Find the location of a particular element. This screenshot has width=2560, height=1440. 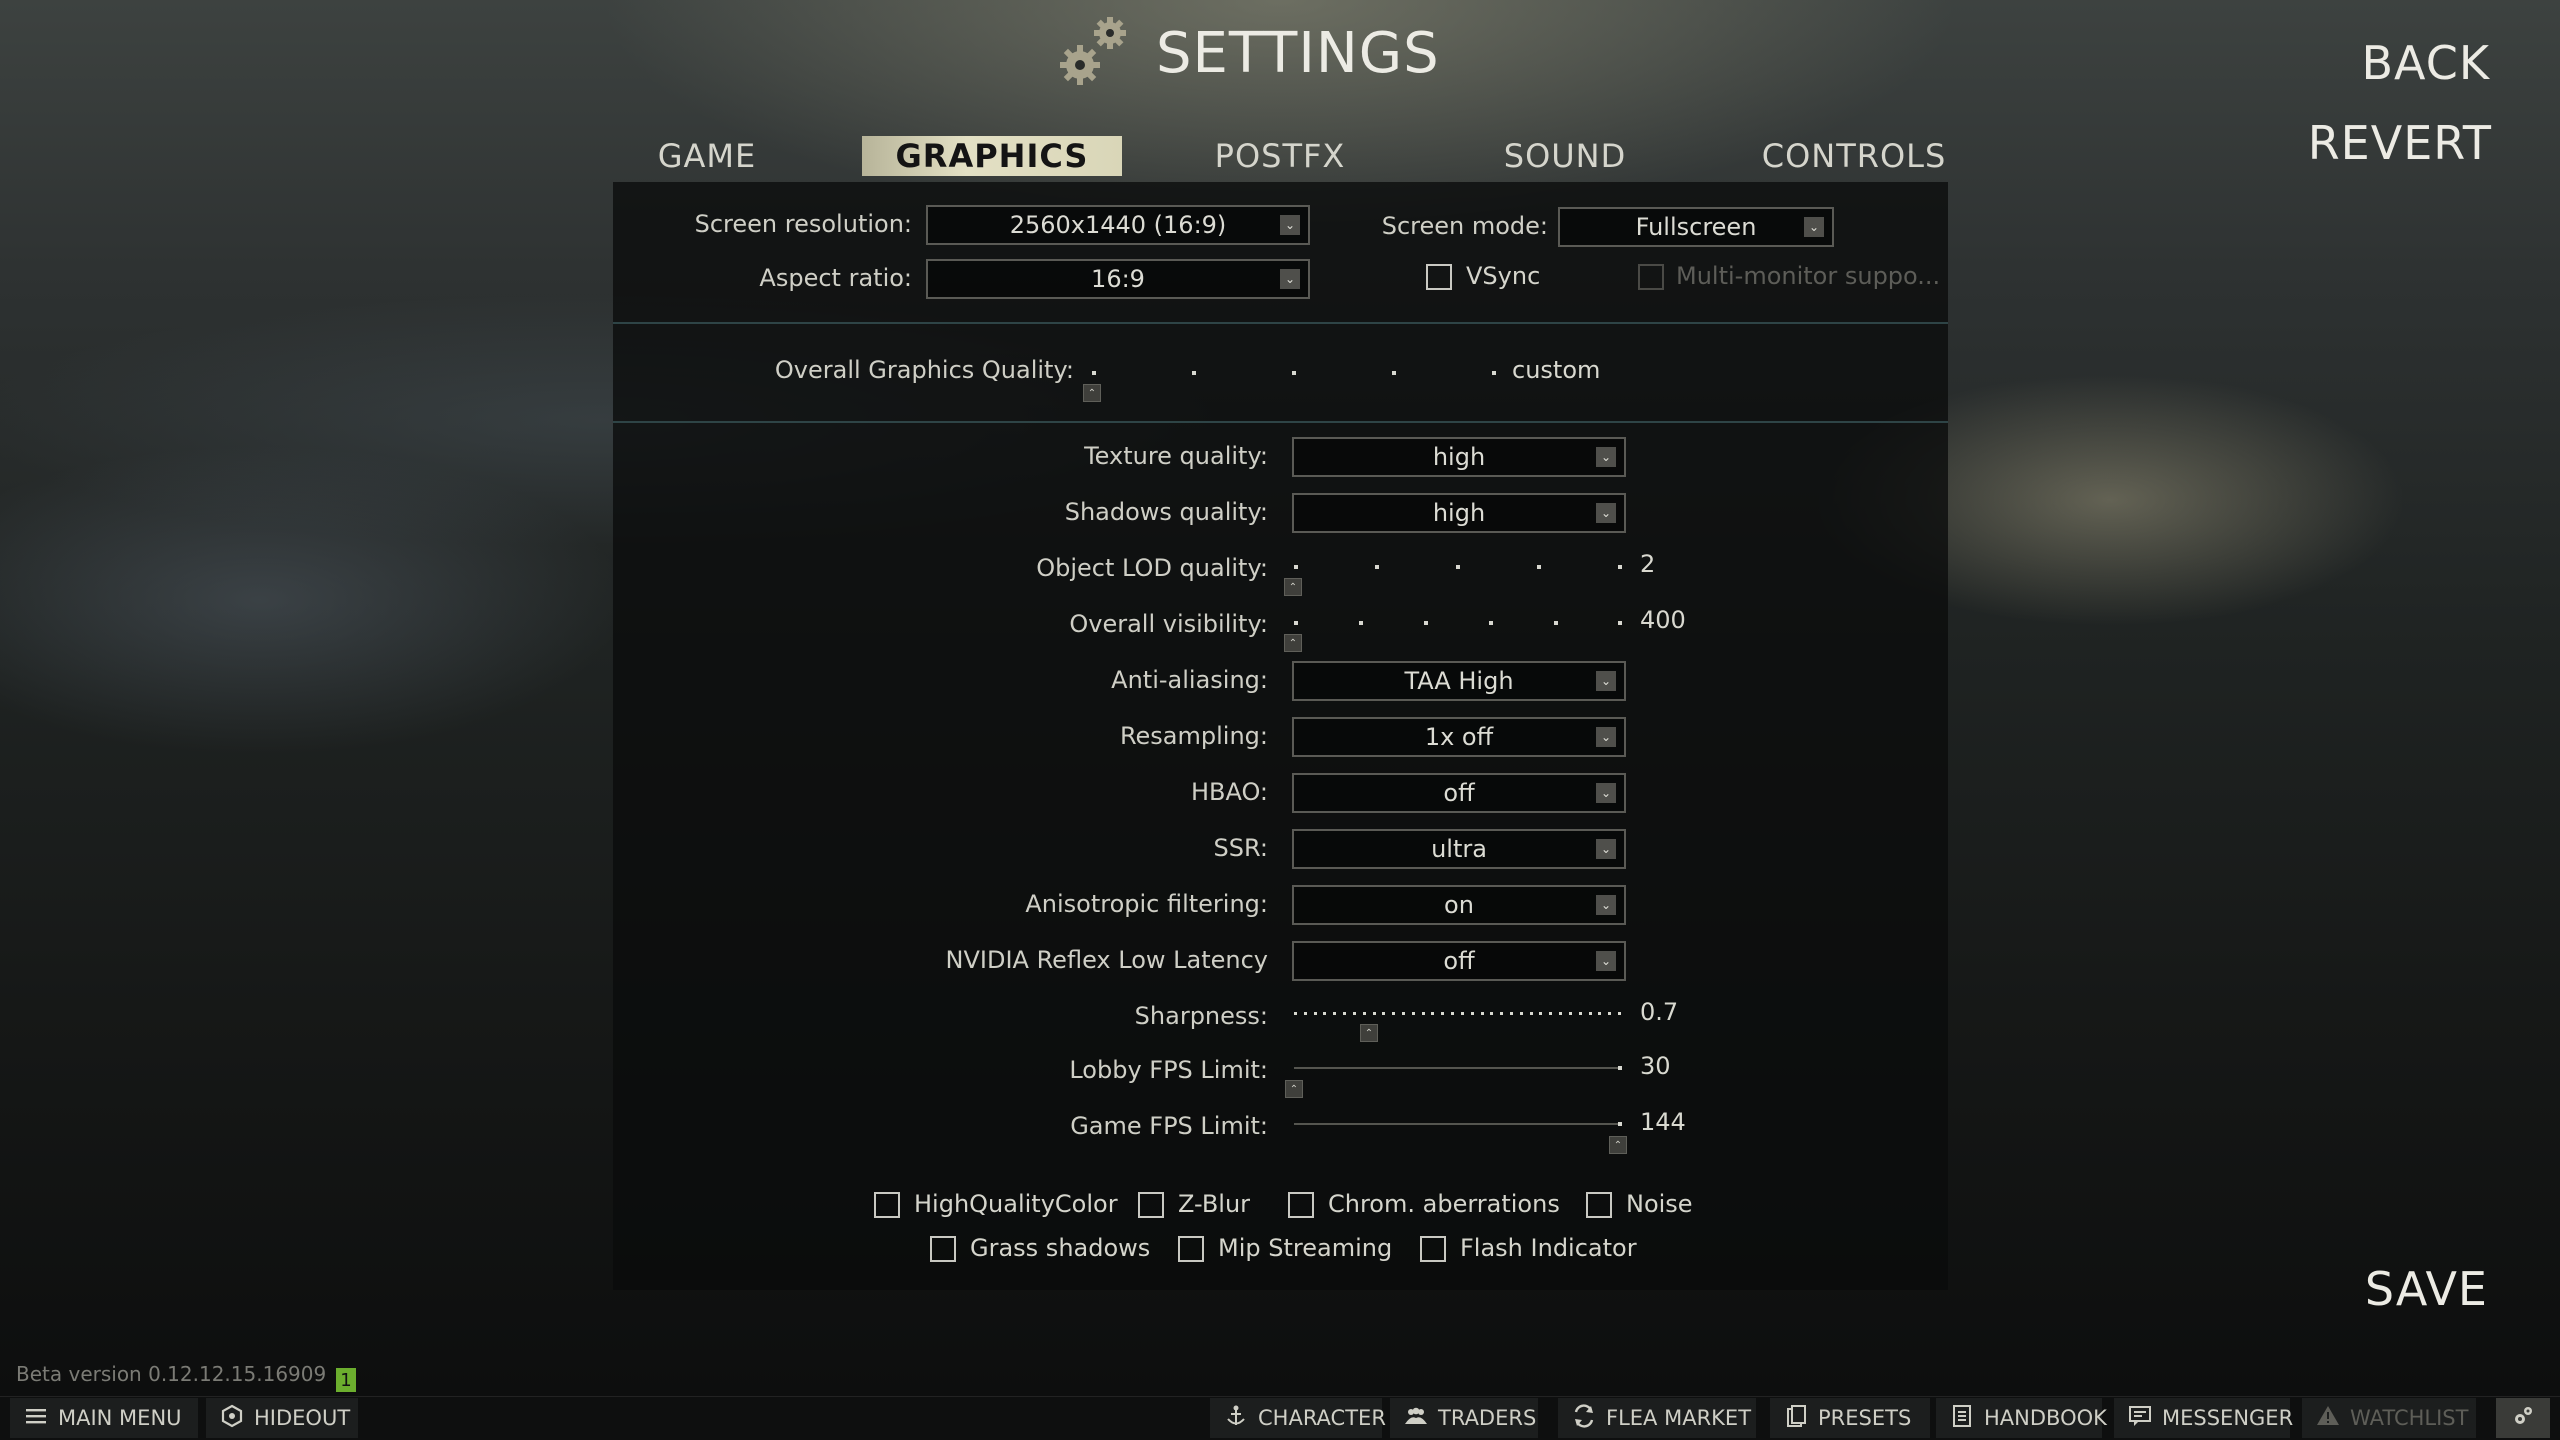

anti-aliasing-dropdown: TAA High ⌄ is located at coordinates (1459, 681).